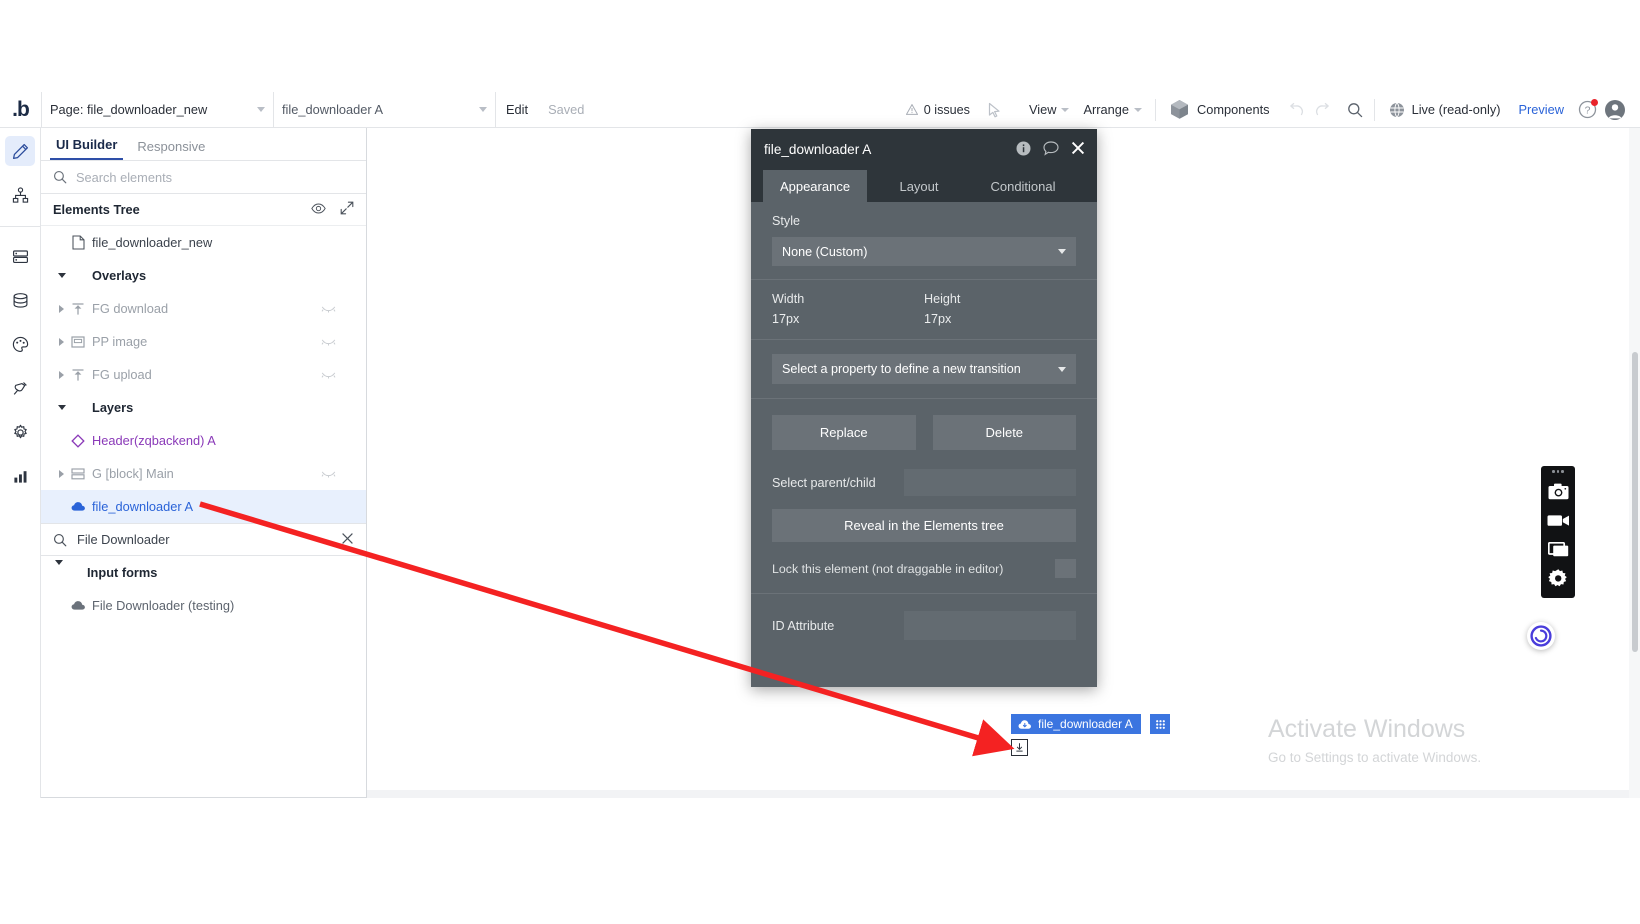 This screenshot has width=1640, height=924. Describe the element at coordinates (203, 572) in the screenshot. I see `group-input-forms: Input forms` at that location.